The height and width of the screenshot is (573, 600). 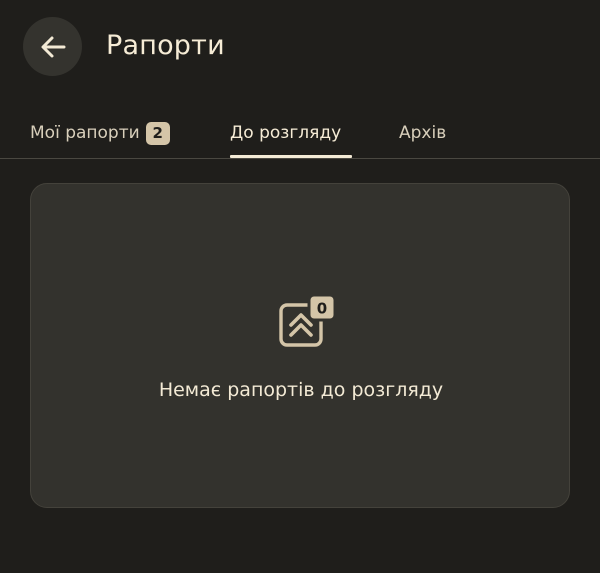 I want to click on rank-chevrons-icon: 0, so click(x=308, y=320).